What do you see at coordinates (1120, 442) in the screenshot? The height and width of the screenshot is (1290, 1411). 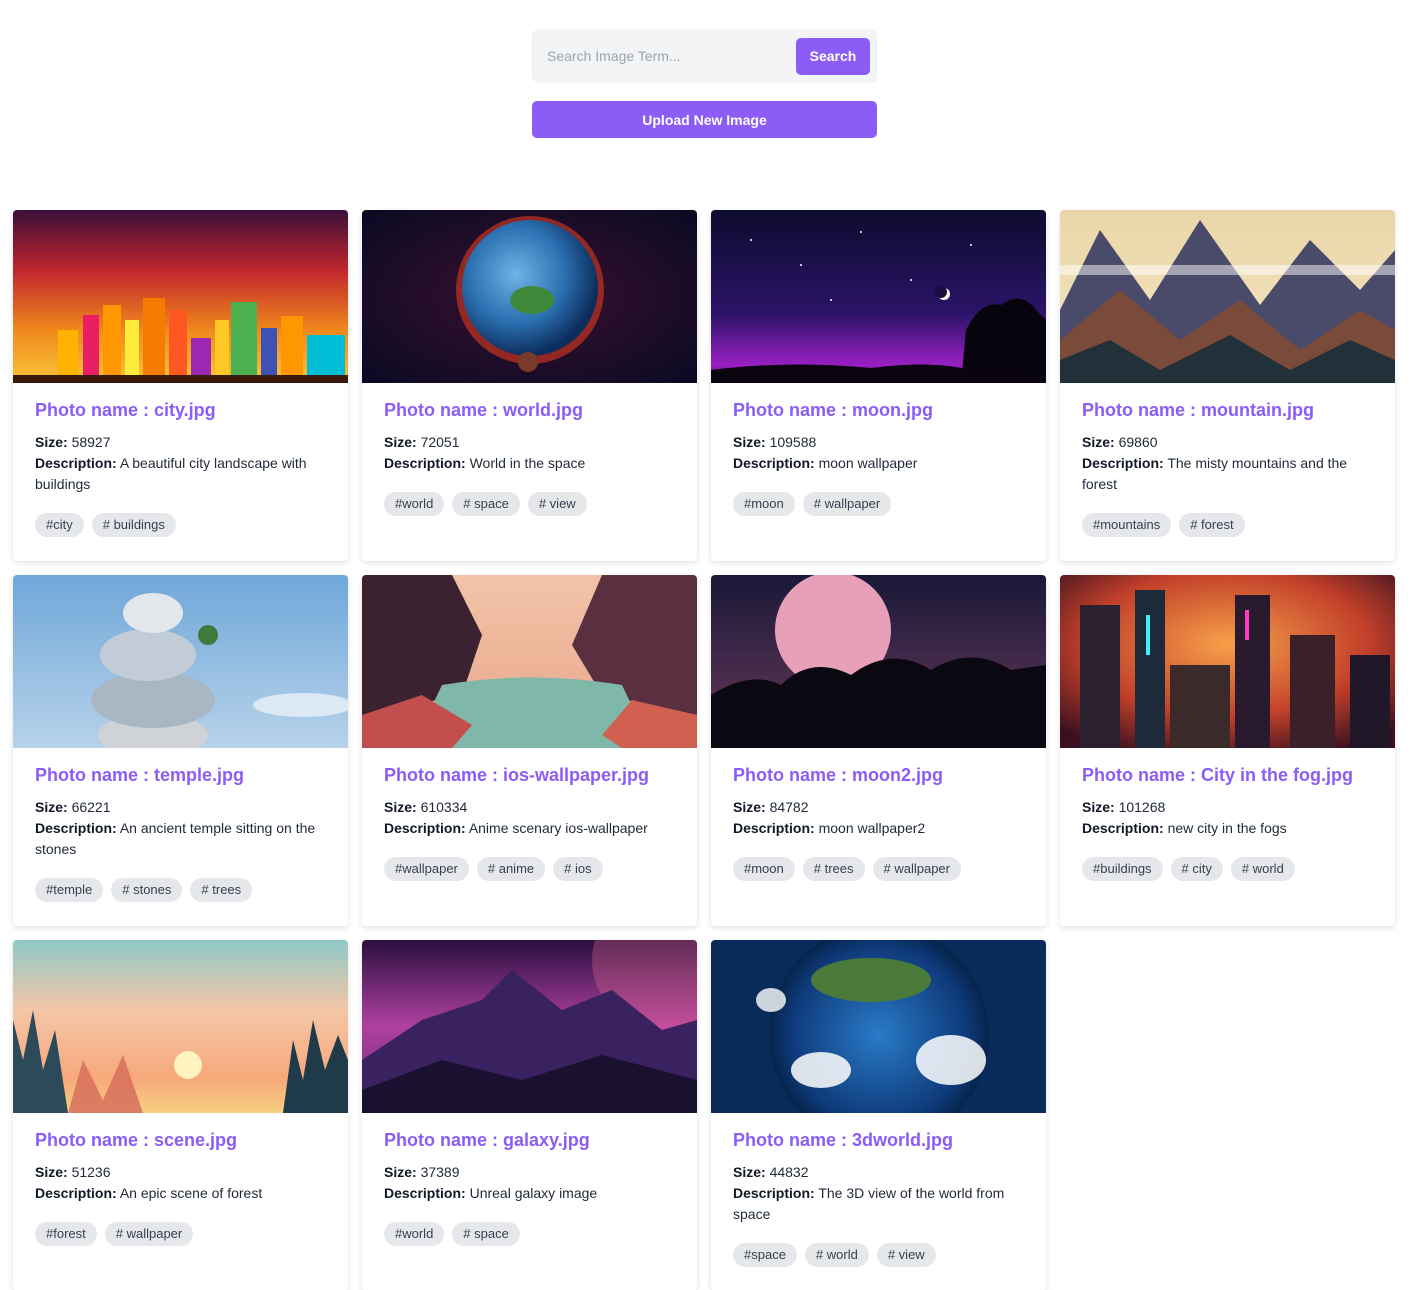 I see `photo-size: Size: 69860` at bounding box center [1120, 442].